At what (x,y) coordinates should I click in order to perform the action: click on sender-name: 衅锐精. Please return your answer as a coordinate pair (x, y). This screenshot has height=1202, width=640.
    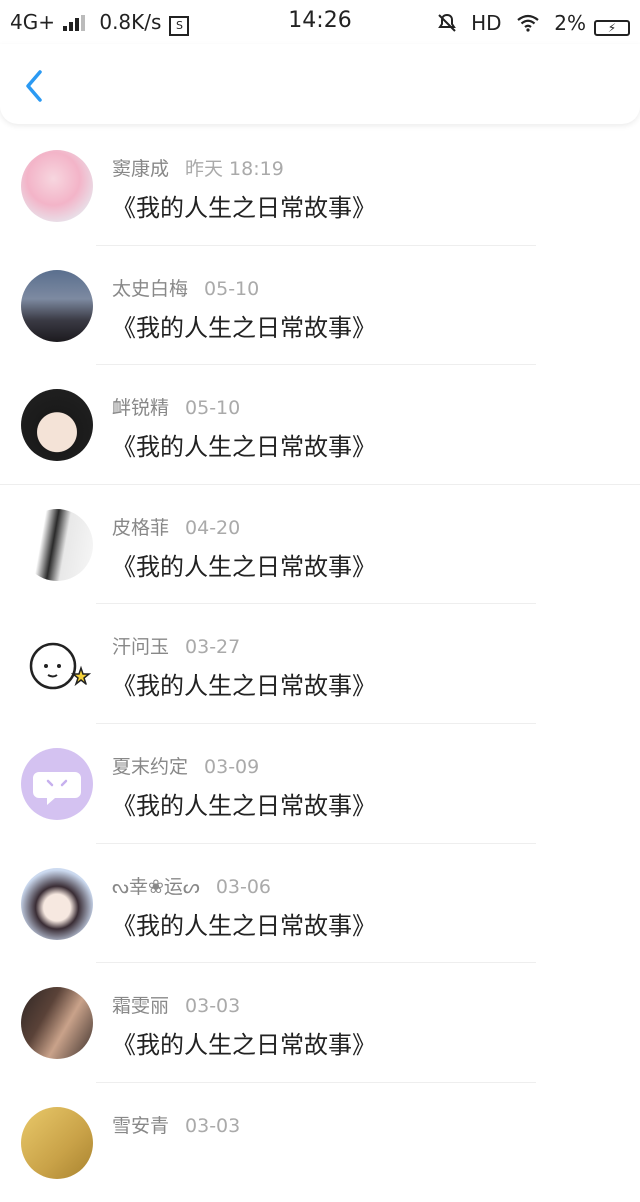
    Looking at the image, I should click on (141, 408).